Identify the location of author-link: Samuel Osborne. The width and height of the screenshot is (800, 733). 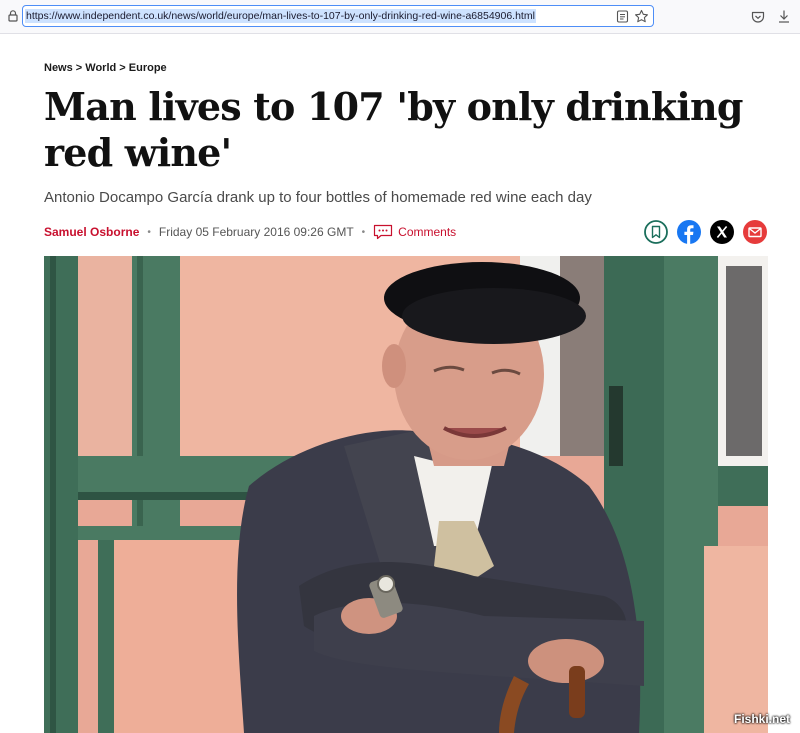
(91, 232).